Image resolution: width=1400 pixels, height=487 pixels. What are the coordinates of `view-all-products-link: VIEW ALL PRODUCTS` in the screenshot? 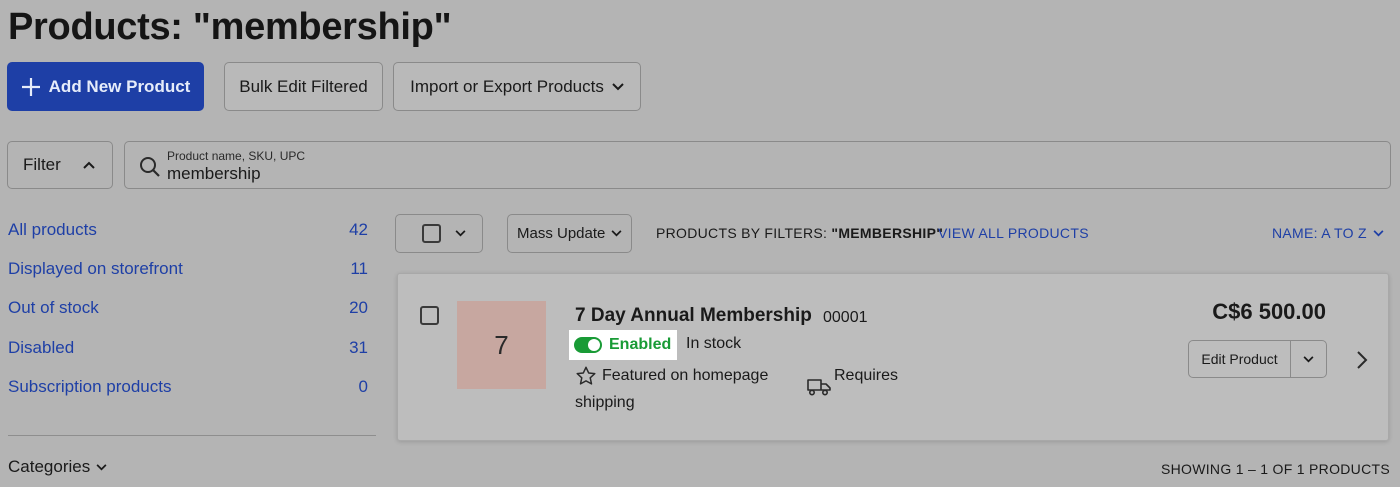 It's located at (1013, 233).